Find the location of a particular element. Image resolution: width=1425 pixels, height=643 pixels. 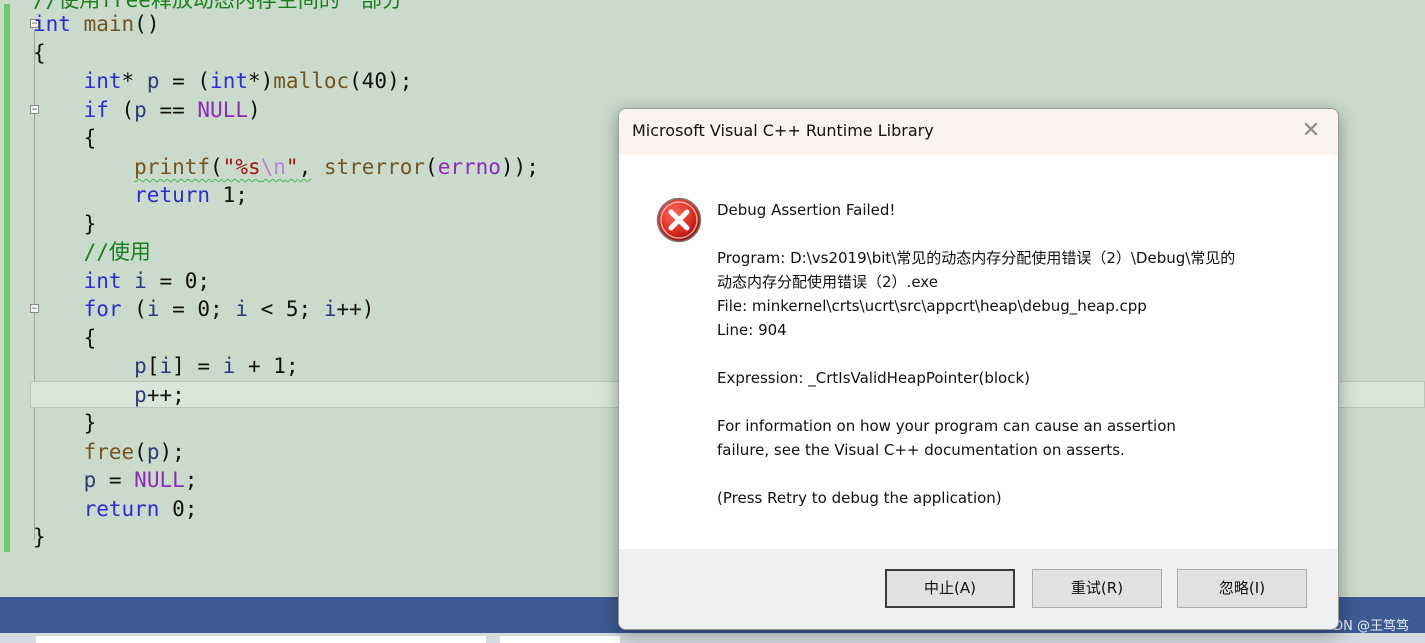

code-line-17: free(p); is located at coordinates (109, 452).